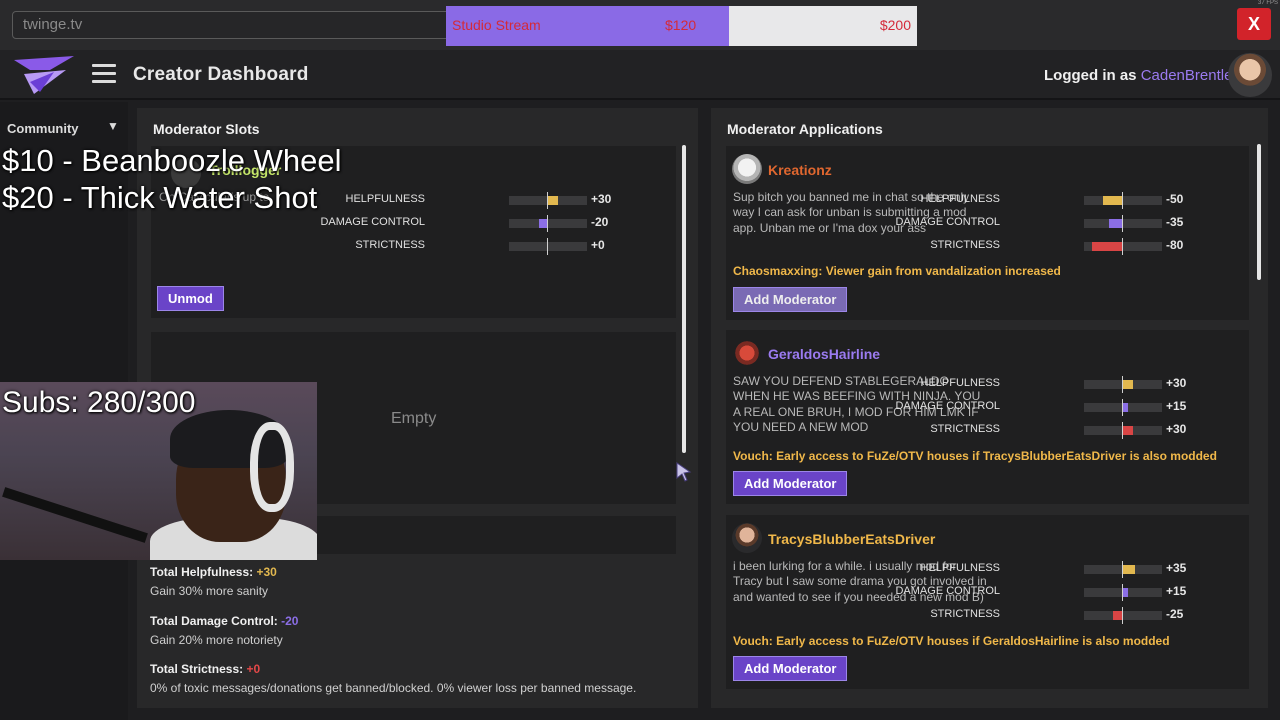  What do you see at coordinates (160, 197) in the screenshot?
I see `donation-item: $20 - Thick Water Shot` at bounding box center [160, 197].